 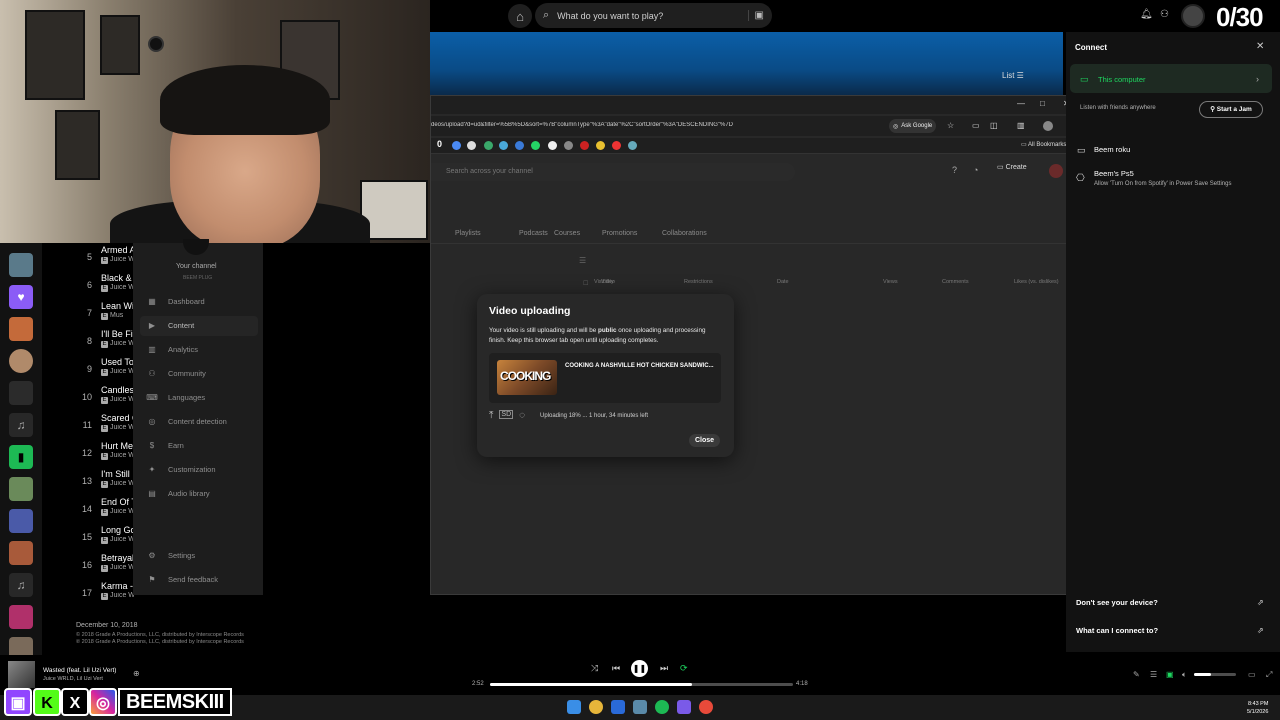 I want to click on bookmark-icon: ▮, so click(x=21, y=457).